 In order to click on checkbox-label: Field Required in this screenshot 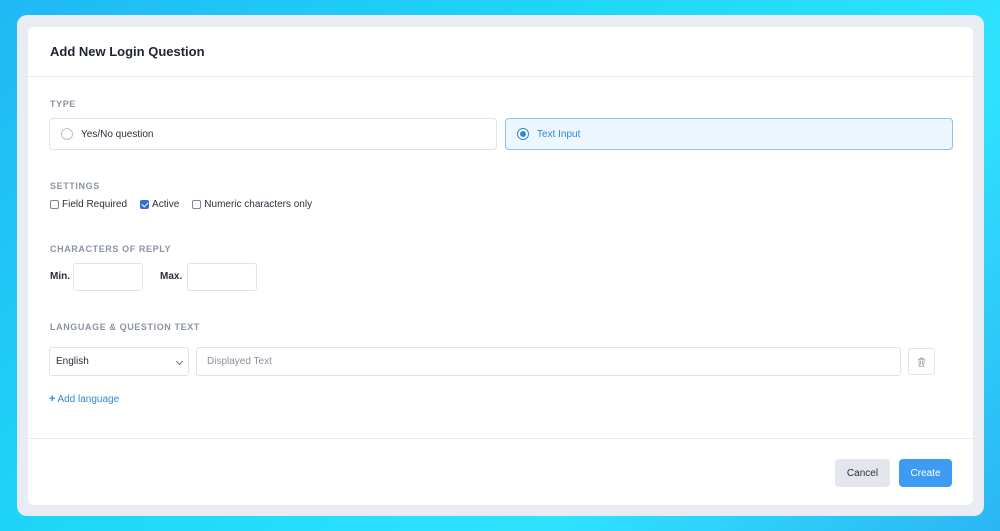, I will do `click(95, 204)`.